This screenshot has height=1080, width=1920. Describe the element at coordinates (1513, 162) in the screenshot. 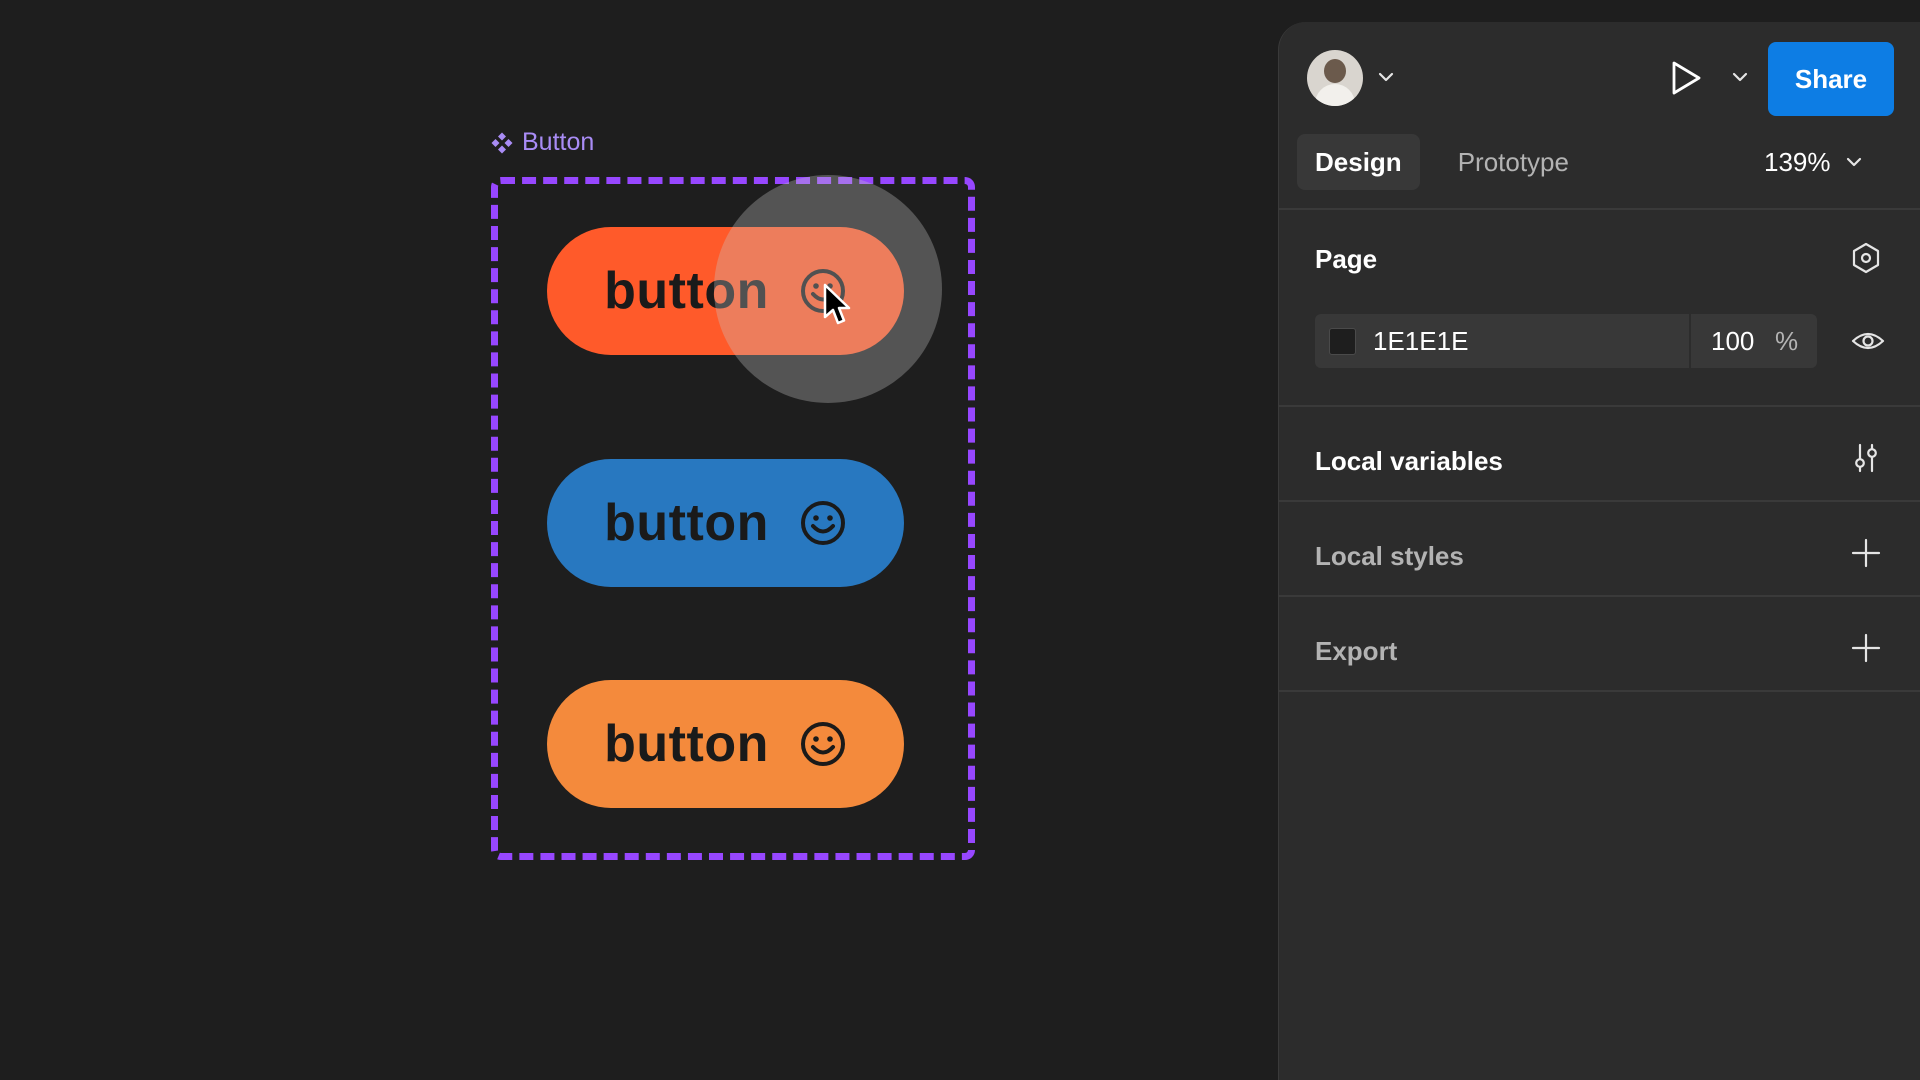

I see `tab-prototype: Prototype` at that location.